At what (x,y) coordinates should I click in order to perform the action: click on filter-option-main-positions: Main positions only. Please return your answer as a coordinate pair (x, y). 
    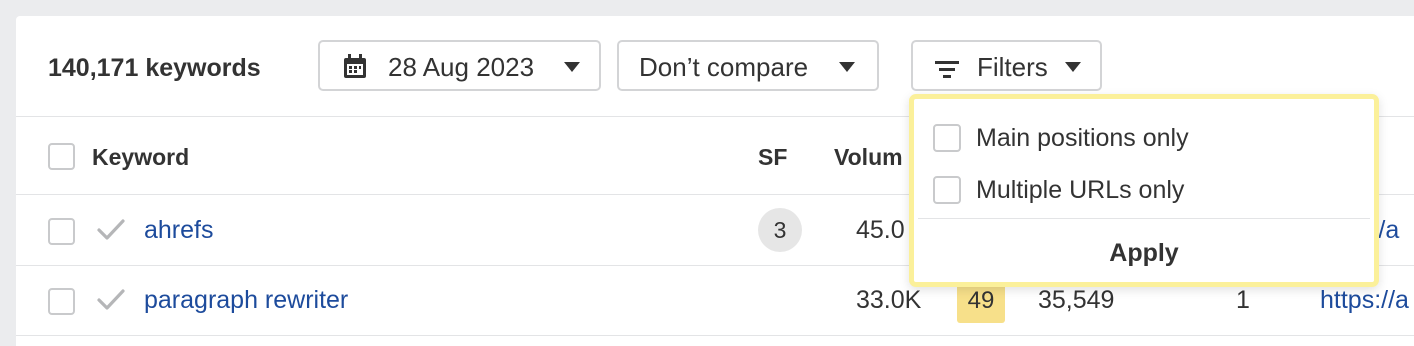
    Looking at the image, I should click on (1144, 138).